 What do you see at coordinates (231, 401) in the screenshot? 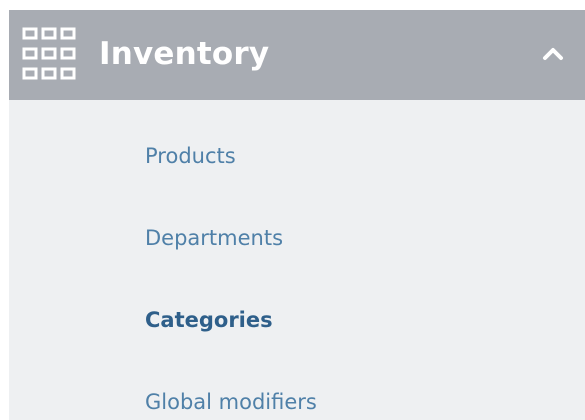
I see `menu-item-global-modifiers: Global modifiers` at bounding box center [231, 401].